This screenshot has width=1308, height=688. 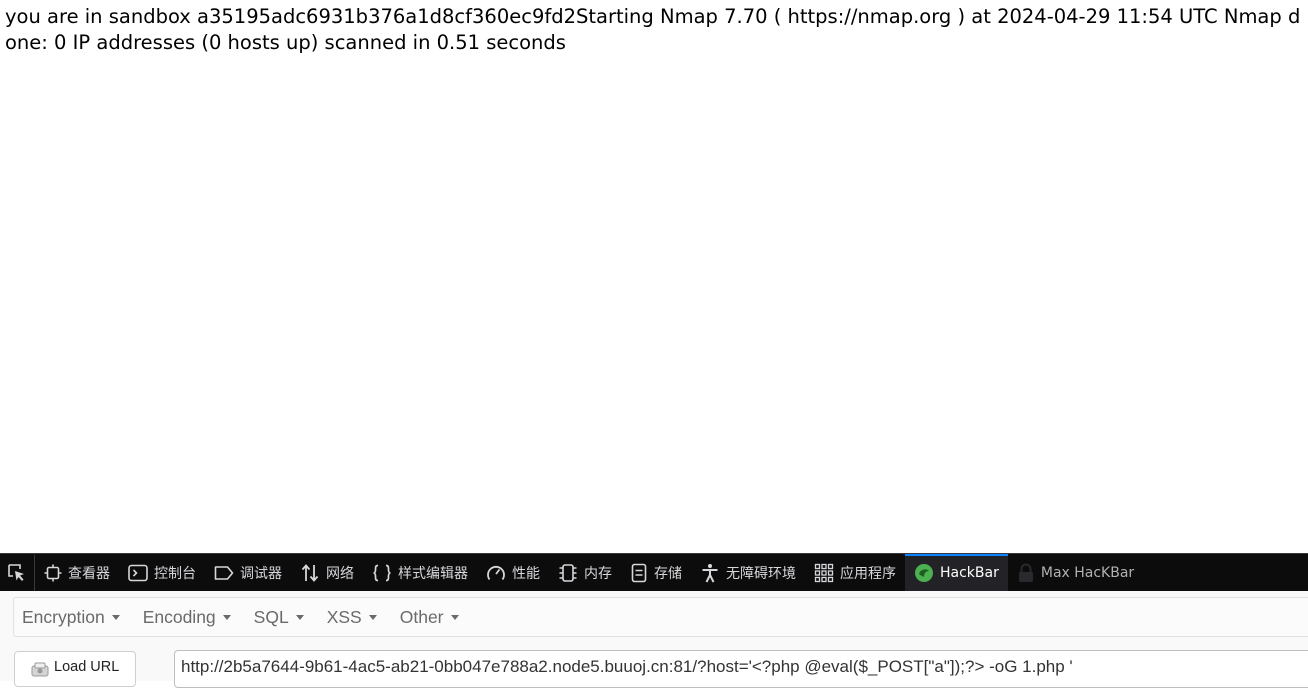 What do you see at coordinates (496, 573) in the screenshot?
I see `performance-icon` at bounding box center [496, 573].